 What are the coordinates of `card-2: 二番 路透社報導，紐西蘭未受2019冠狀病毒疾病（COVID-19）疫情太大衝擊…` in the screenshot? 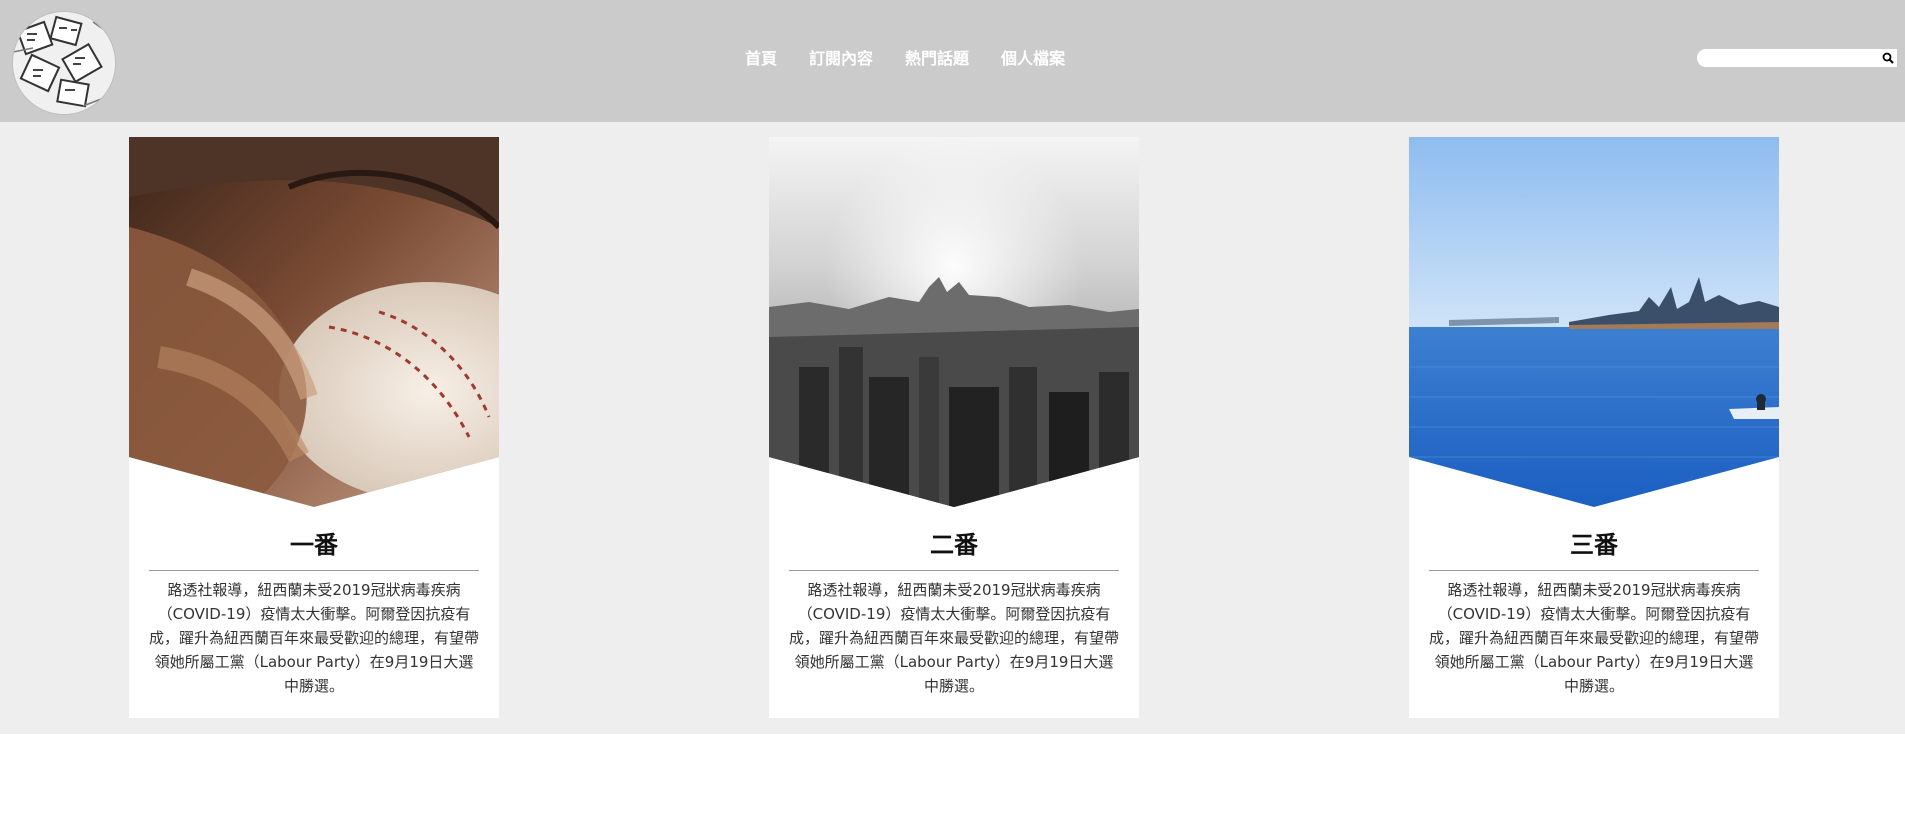 It's located at (954, 427).